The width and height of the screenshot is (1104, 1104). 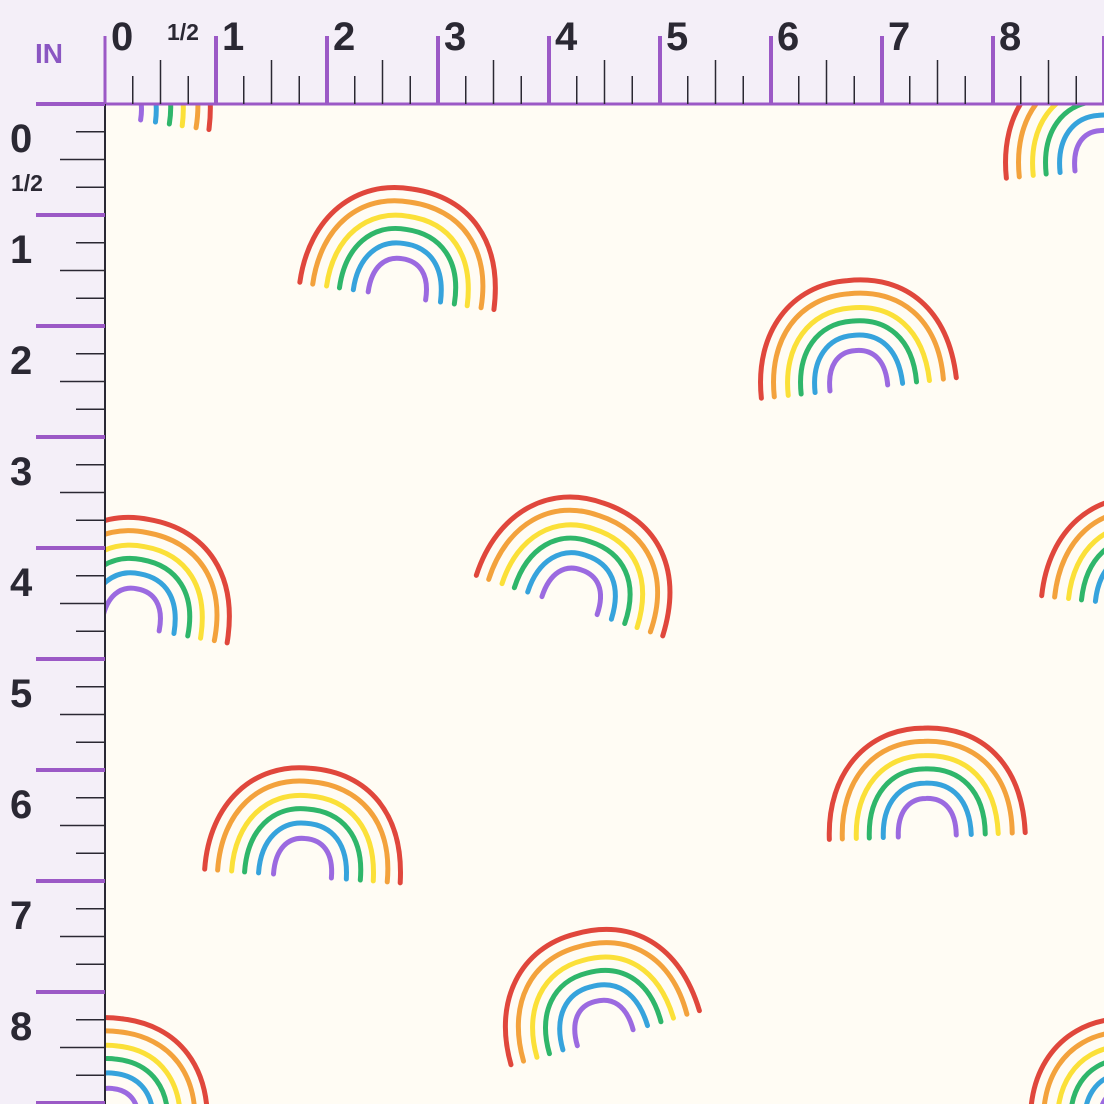 What do you see at coordinates (21, 916) in the screenshot?
I see `ruler-left-label: 7` at bounding box center [21, 916].